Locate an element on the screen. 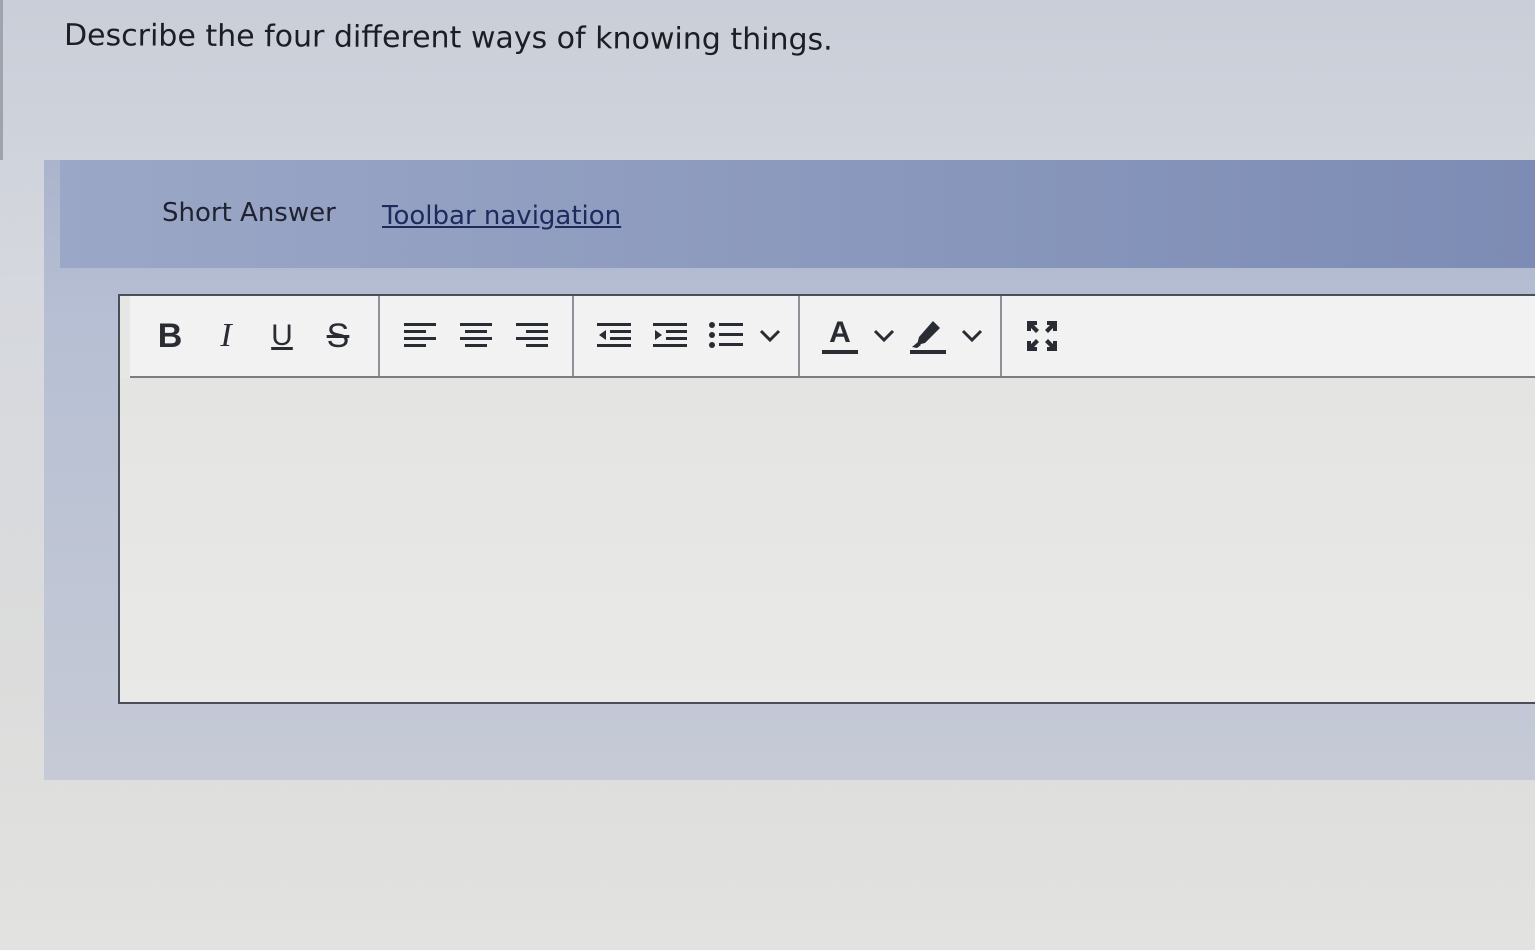 The image size is (1535, 950). fullscreen-button is located at coordinates (1042, 336).